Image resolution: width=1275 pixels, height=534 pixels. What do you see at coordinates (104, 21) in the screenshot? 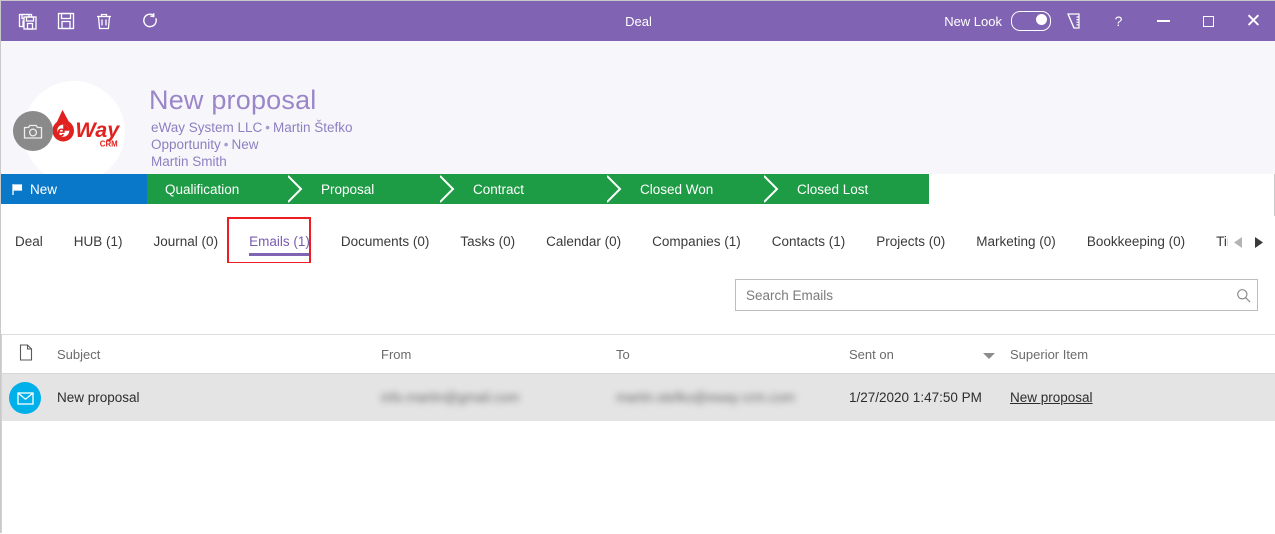
I see `delete-icon` at bounding box center [104, 21].